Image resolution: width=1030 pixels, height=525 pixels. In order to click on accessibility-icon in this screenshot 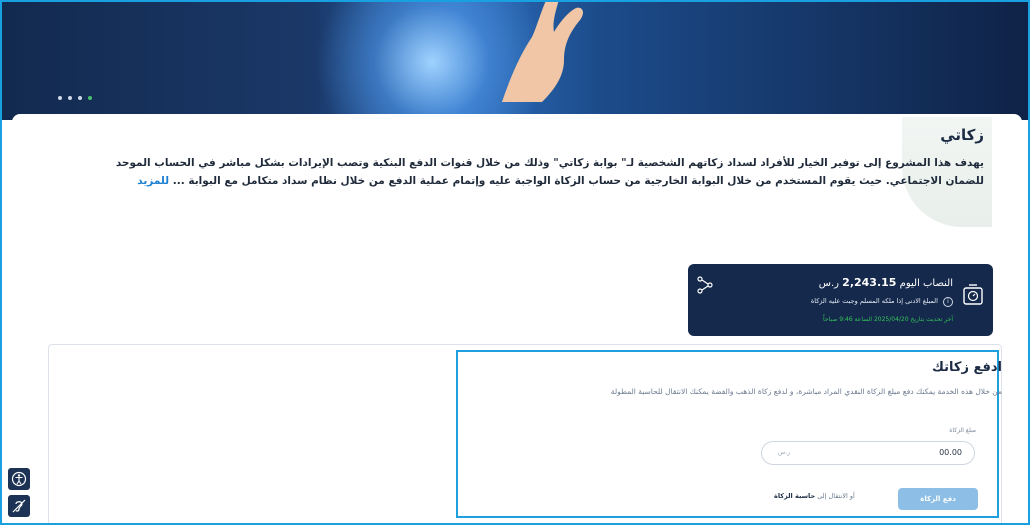, I will do `click(19, 479)`.